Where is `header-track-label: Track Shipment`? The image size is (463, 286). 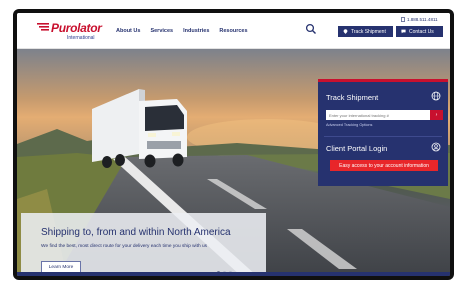
header-track-label: Track Shipment is located at coordinates (368, 31).